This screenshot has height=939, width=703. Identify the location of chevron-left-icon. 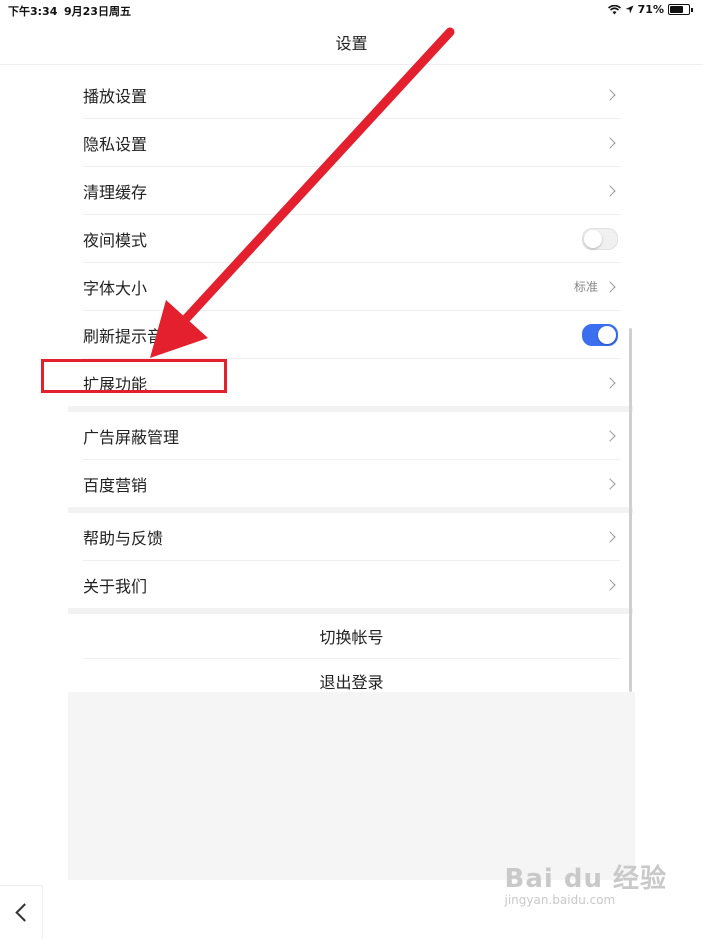
(24, 912).